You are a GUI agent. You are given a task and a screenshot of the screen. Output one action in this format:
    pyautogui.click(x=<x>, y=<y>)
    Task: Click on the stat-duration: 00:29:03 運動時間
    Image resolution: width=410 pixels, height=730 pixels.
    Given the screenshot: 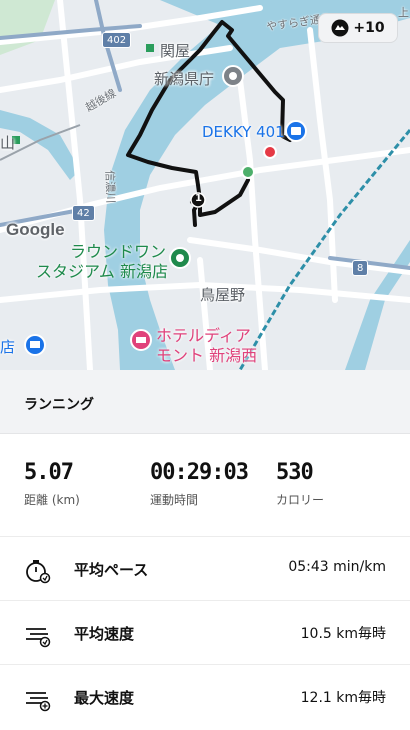 What is the action you would take?
    pyautogui.click(x=199, y=484)
    